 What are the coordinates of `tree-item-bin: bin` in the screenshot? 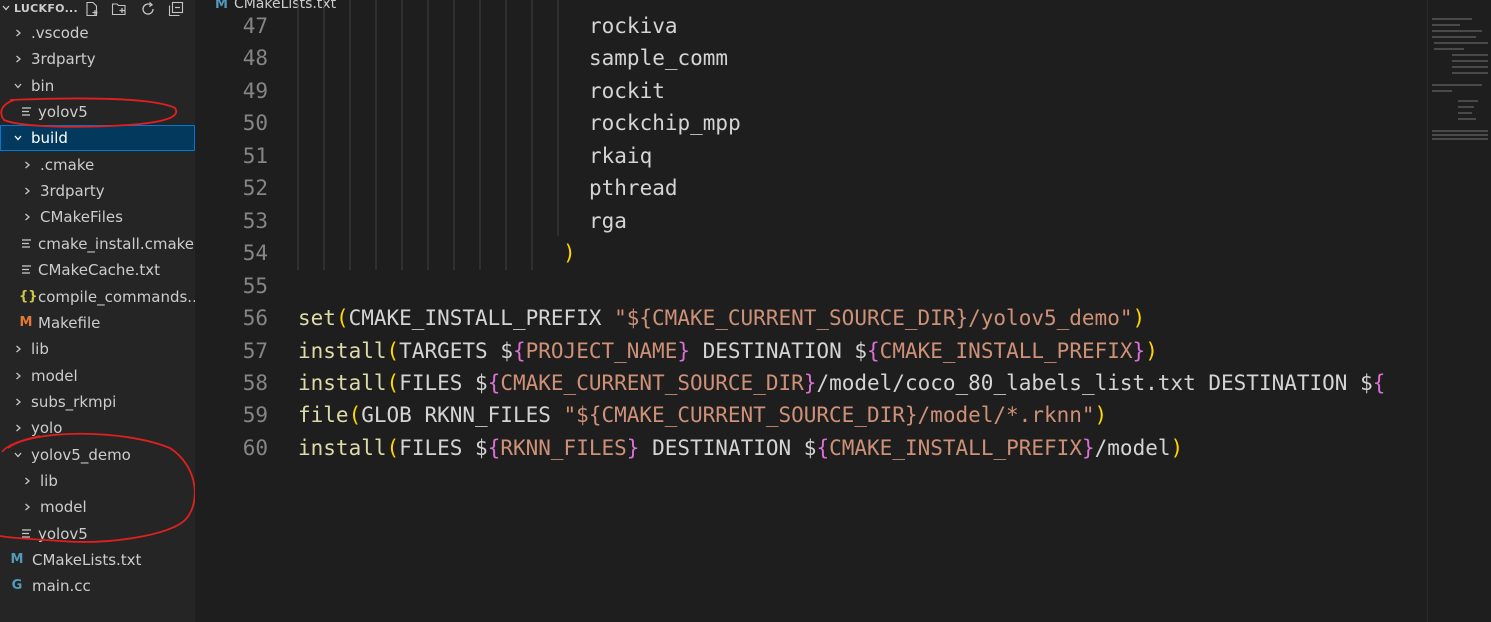 It's located at (97, 86).